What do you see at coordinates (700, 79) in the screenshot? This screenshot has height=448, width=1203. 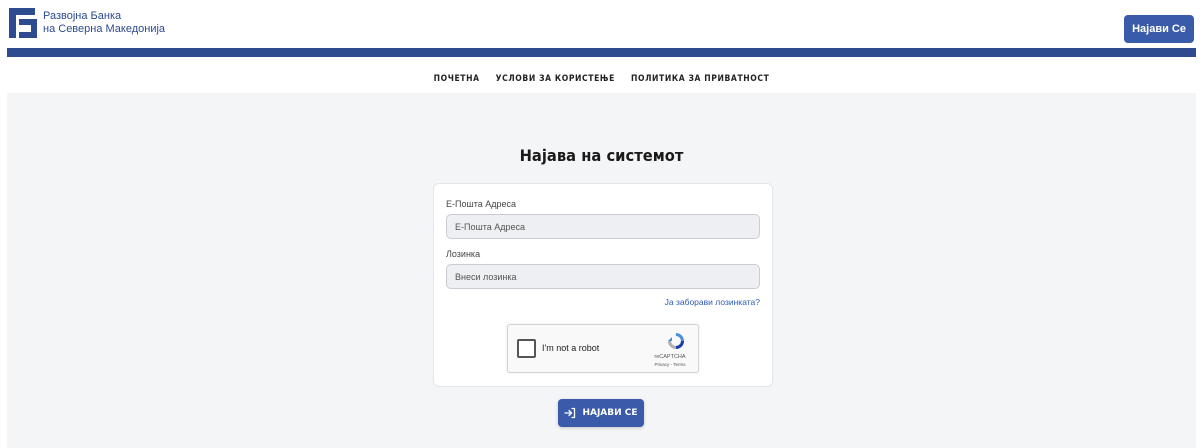 I see `nav-item-privacy: ПОЛИТИКА ЗА ПРИВАТНОСТ` at bounding box center [700, 79].